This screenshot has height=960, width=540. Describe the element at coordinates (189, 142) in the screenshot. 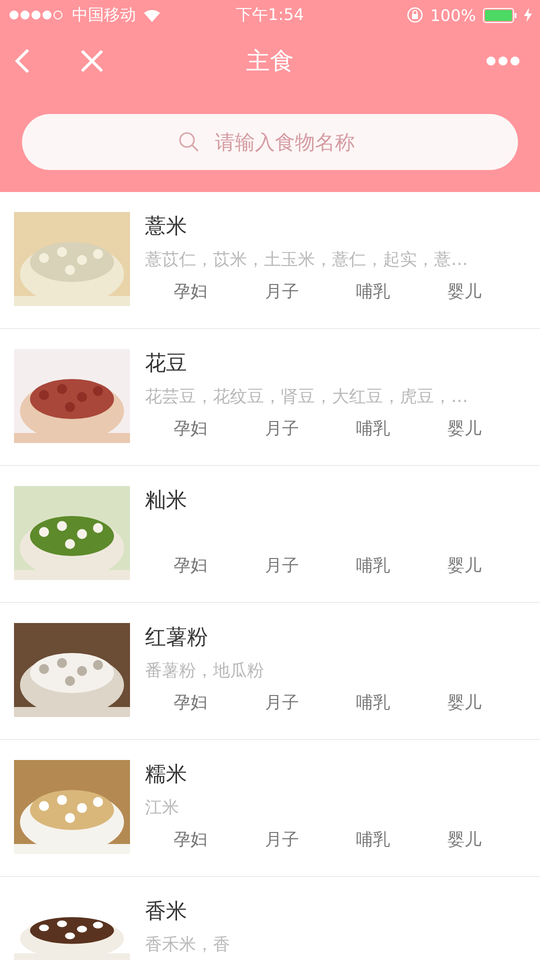

I see `search-icon` at that location.